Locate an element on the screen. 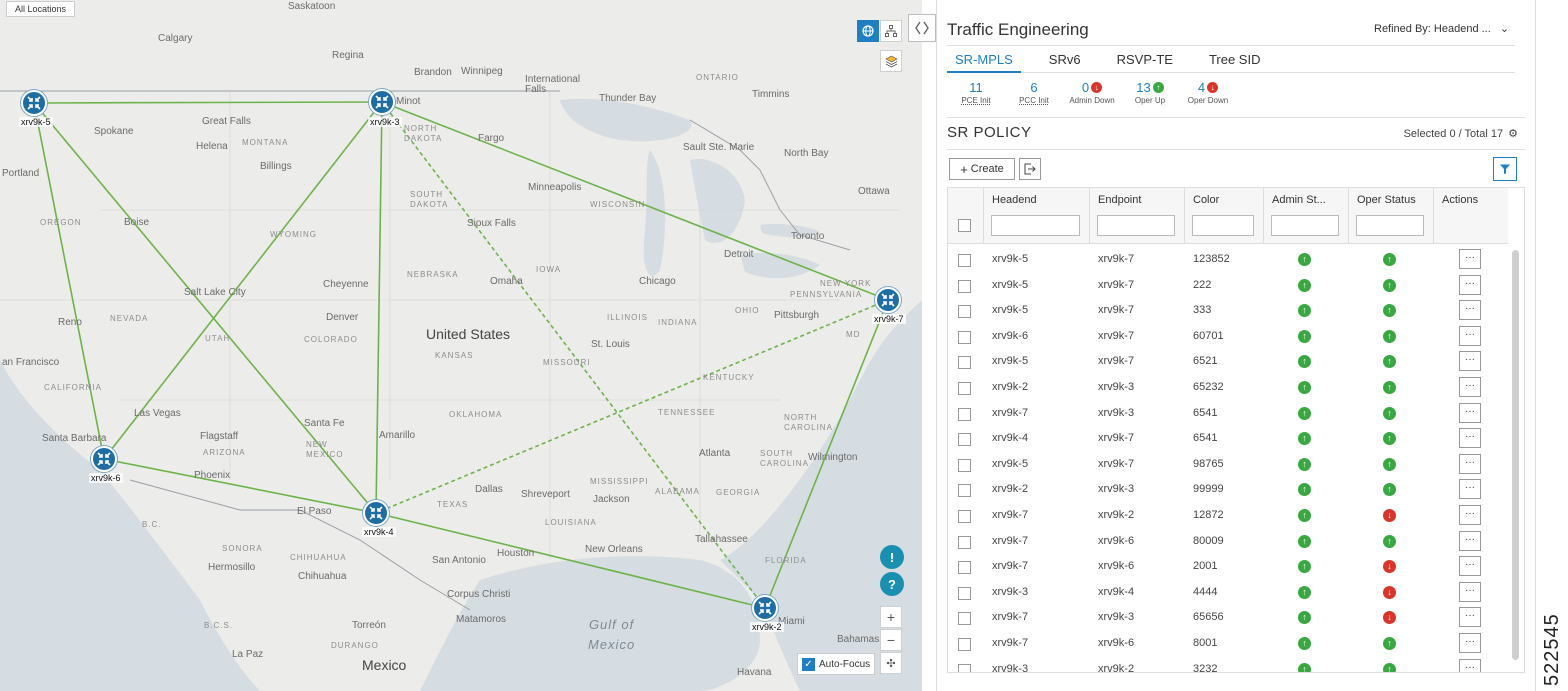  stat-oper-down: 4 ↓ Oper Down is located at coordinates (1208, 92).